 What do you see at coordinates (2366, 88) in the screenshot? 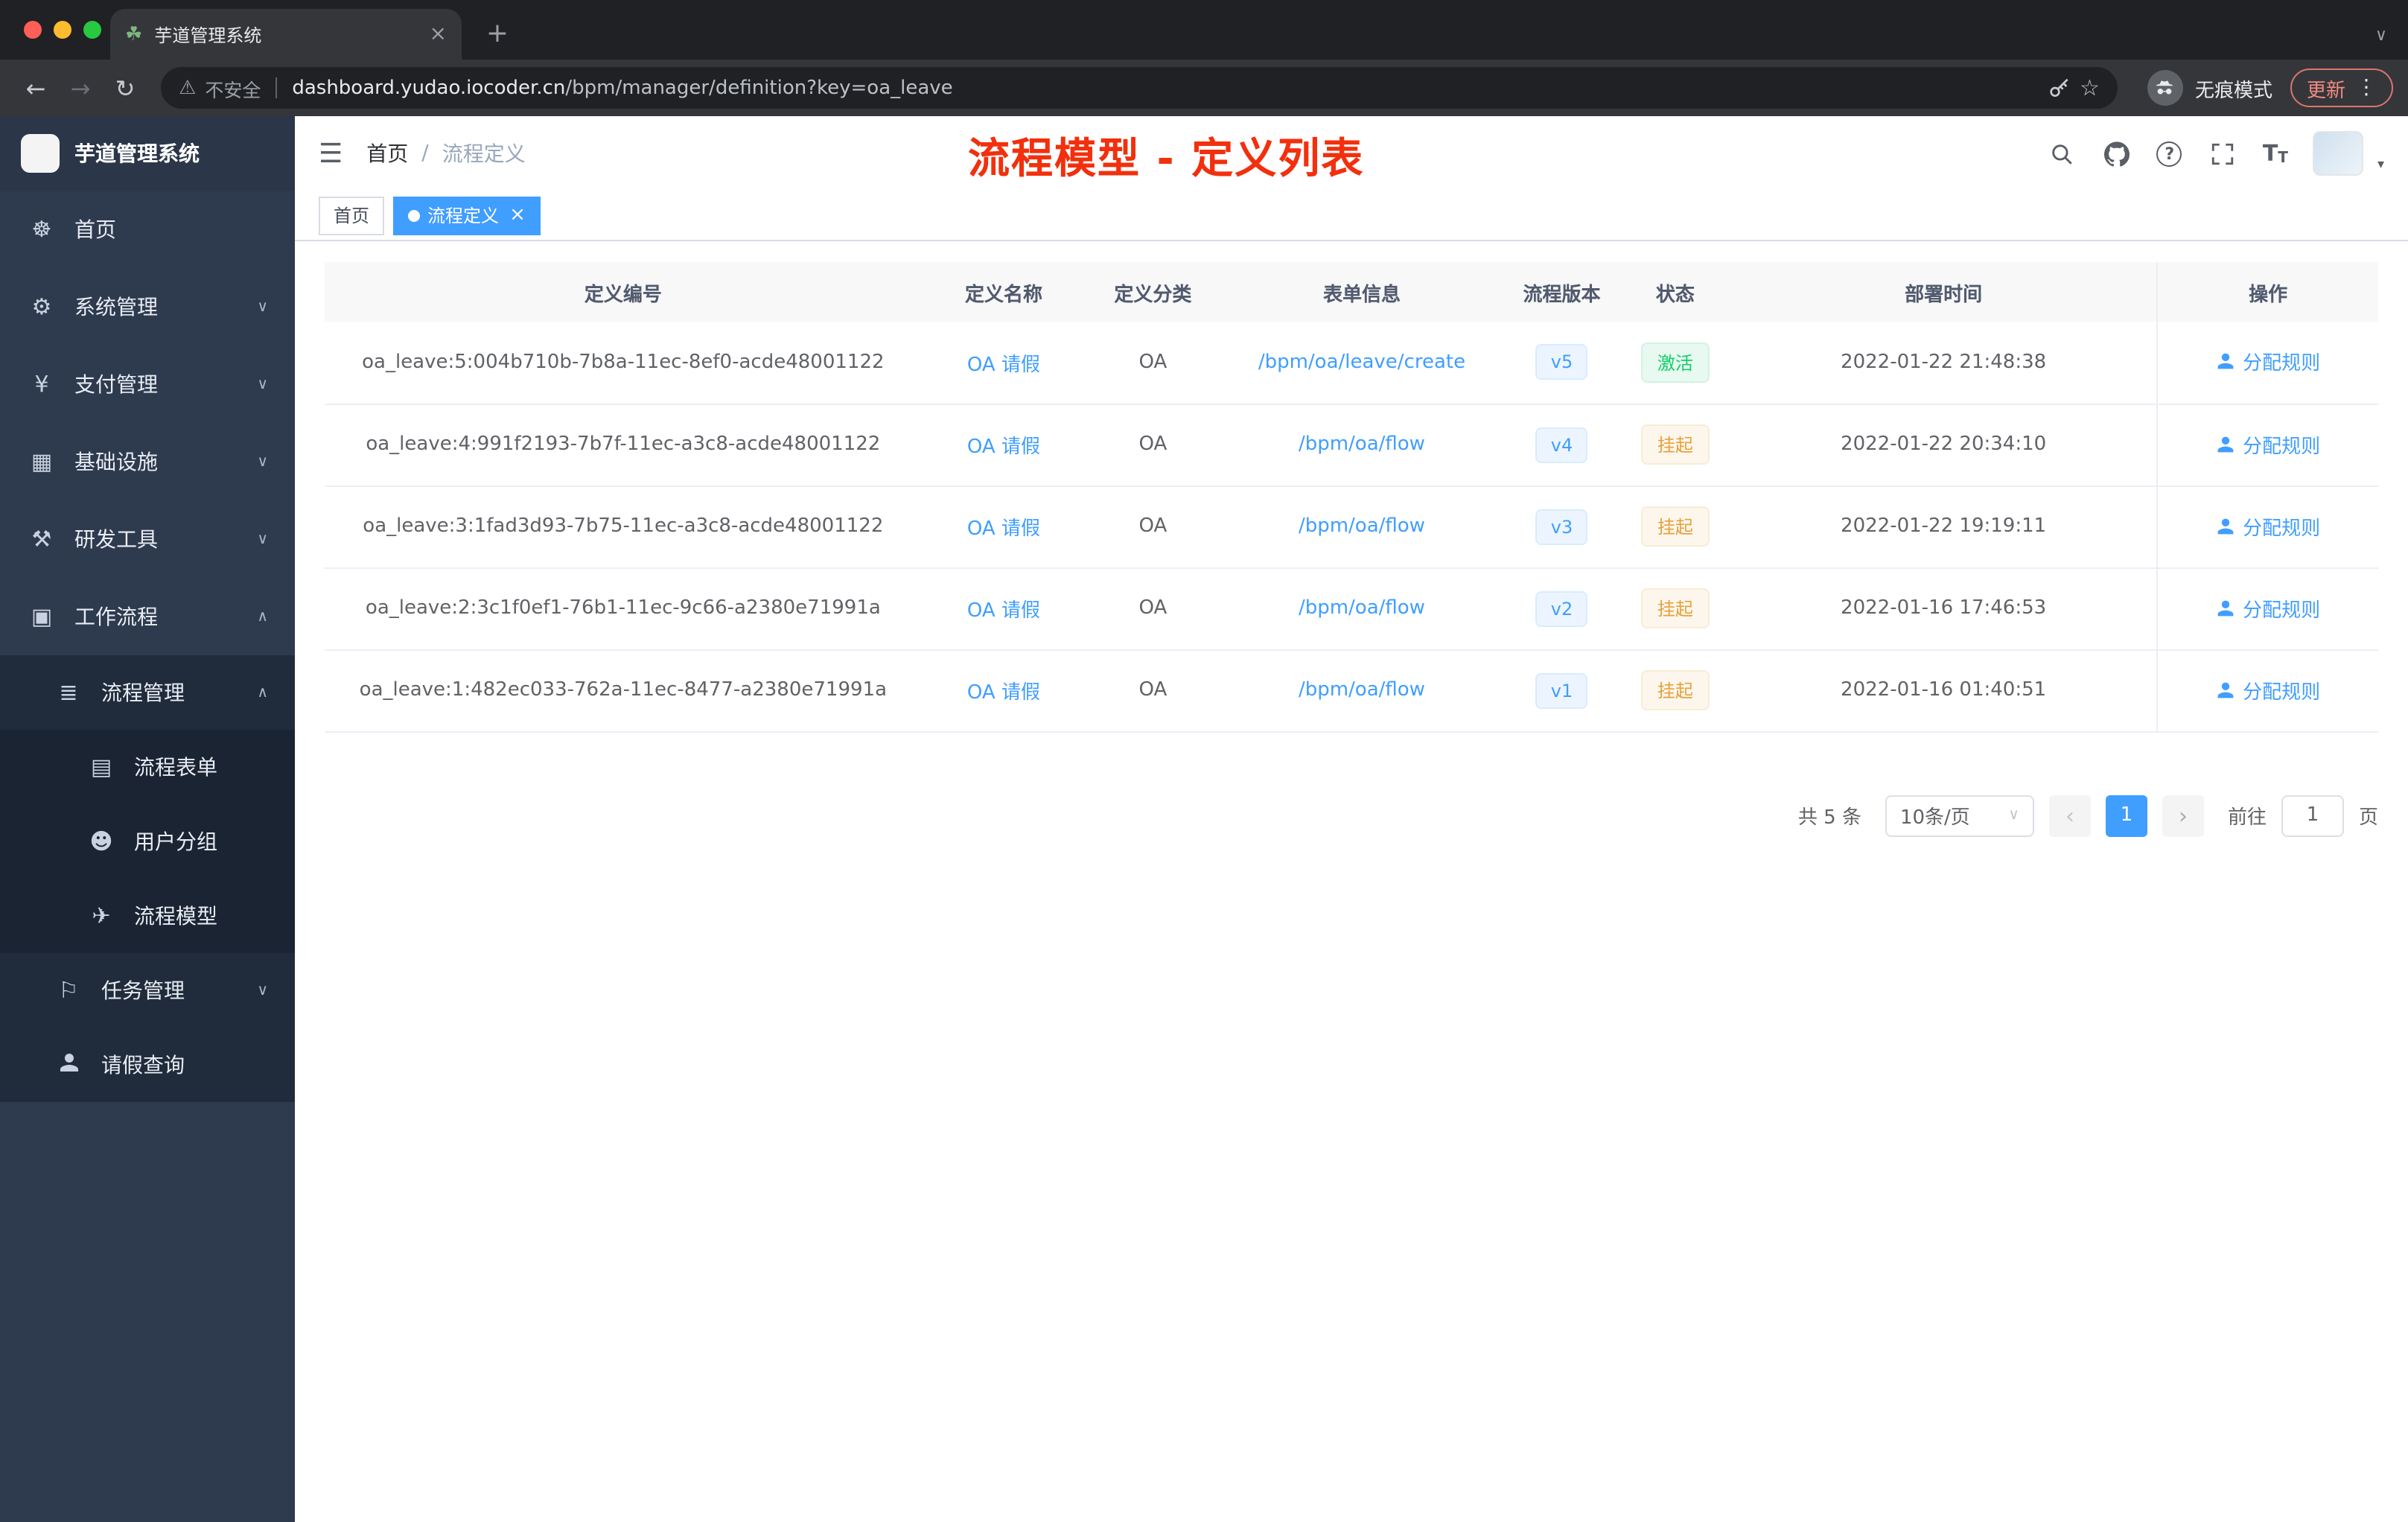
I see `browser-menu-icon: ⋮` at bounding box center [2366, 88].